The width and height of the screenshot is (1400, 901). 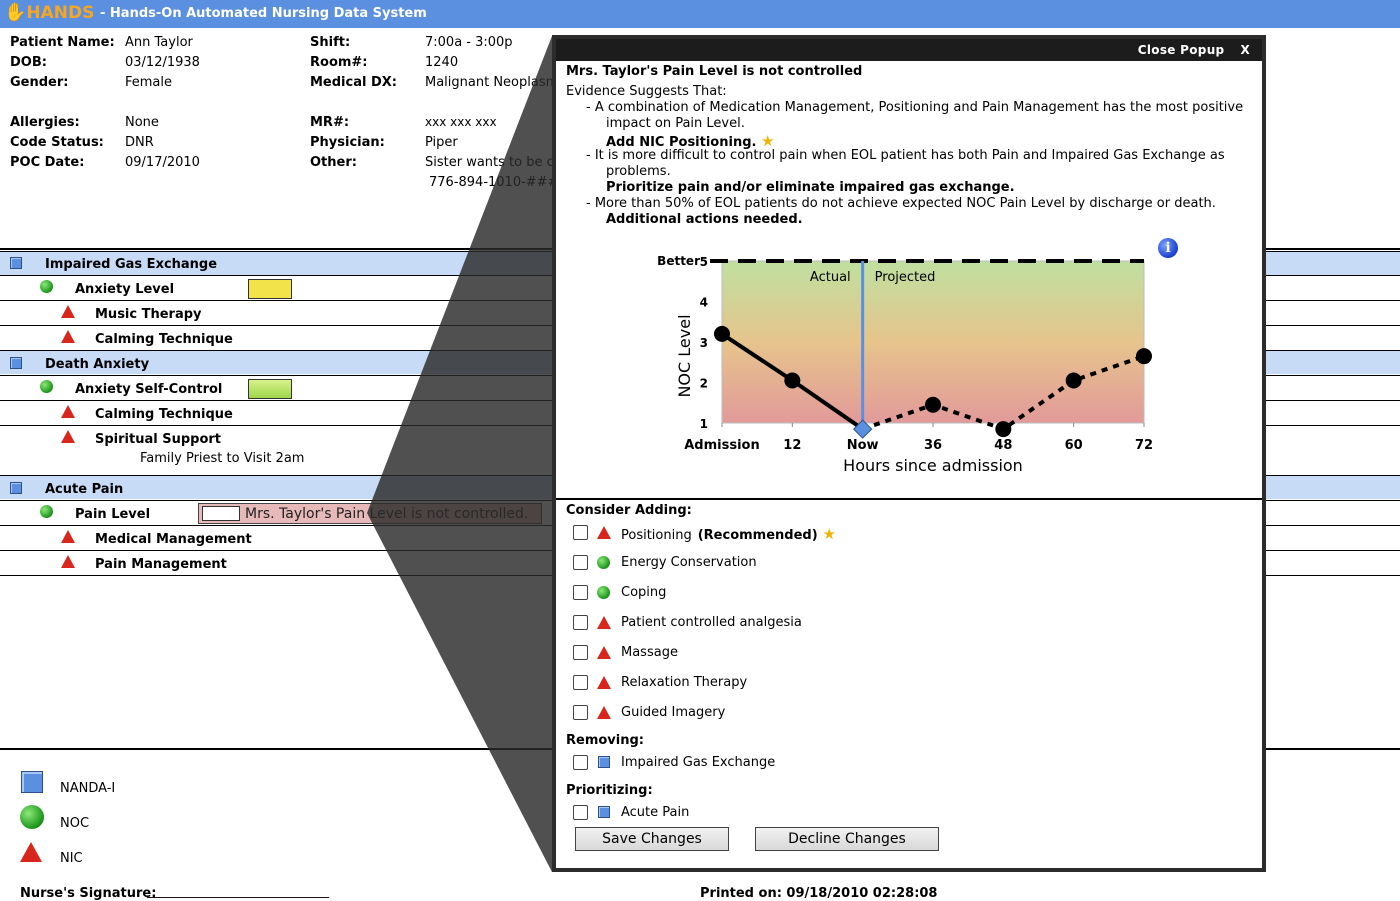 I want to click on consider-item-label: Guided Imagery, so click(x=673, y=712).